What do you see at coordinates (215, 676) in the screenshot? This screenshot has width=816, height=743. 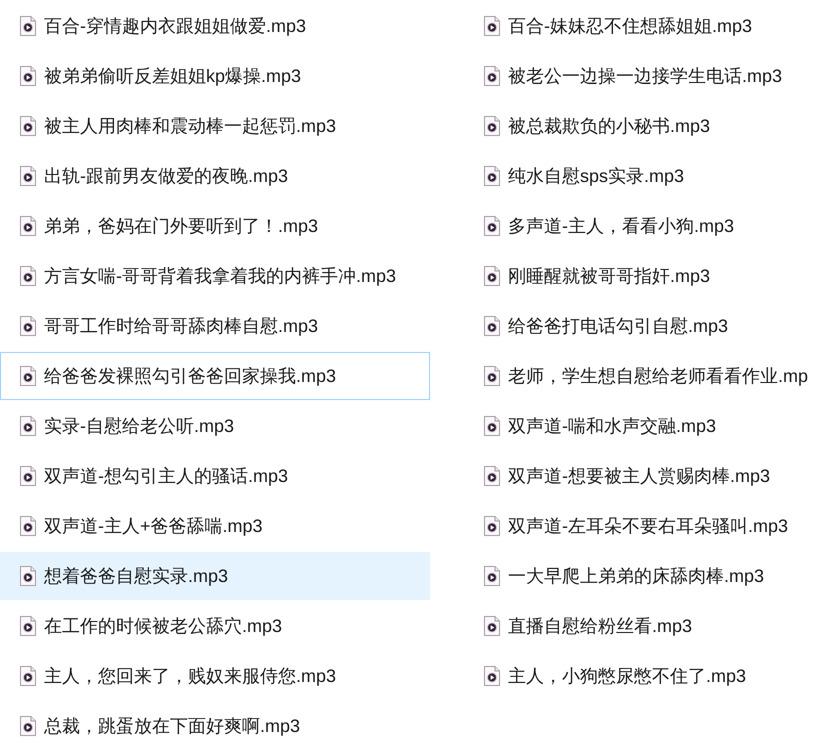 I see `file-item: 主人，您回来了，贱奴来服侍您.mp3` at bounding box center [215, 676].